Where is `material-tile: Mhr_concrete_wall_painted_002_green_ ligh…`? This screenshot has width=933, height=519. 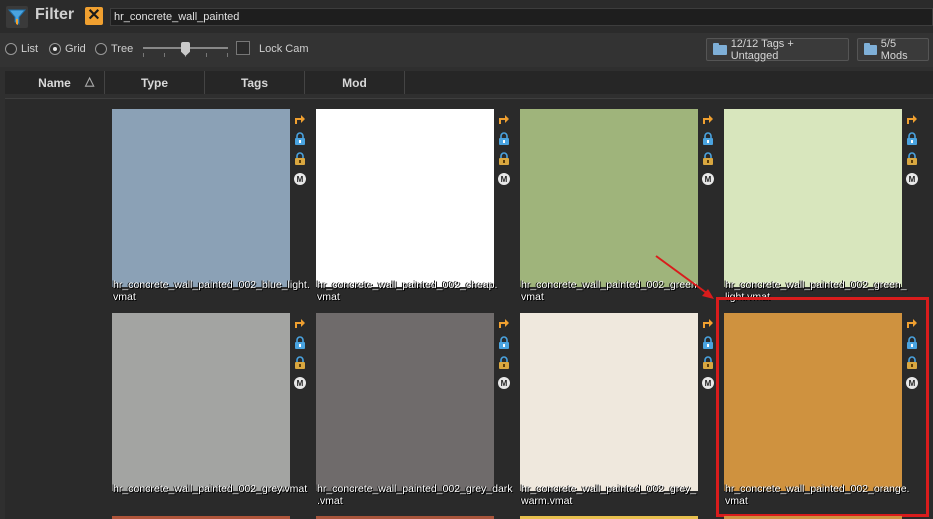 material-tile: Mhr_concrete_wall_painted_002_green_ ligh… is located at coordinates (824, 209).